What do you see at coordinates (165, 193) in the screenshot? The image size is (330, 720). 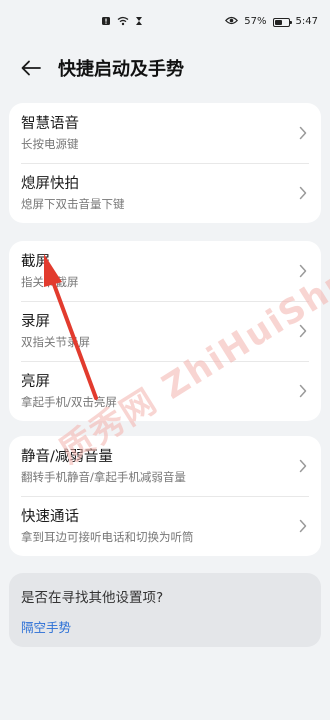 I see `setting-row-off-screen-snapshot: 熄屏快拍 熄屏下双击音量下键` at bounding box center [165, 193].